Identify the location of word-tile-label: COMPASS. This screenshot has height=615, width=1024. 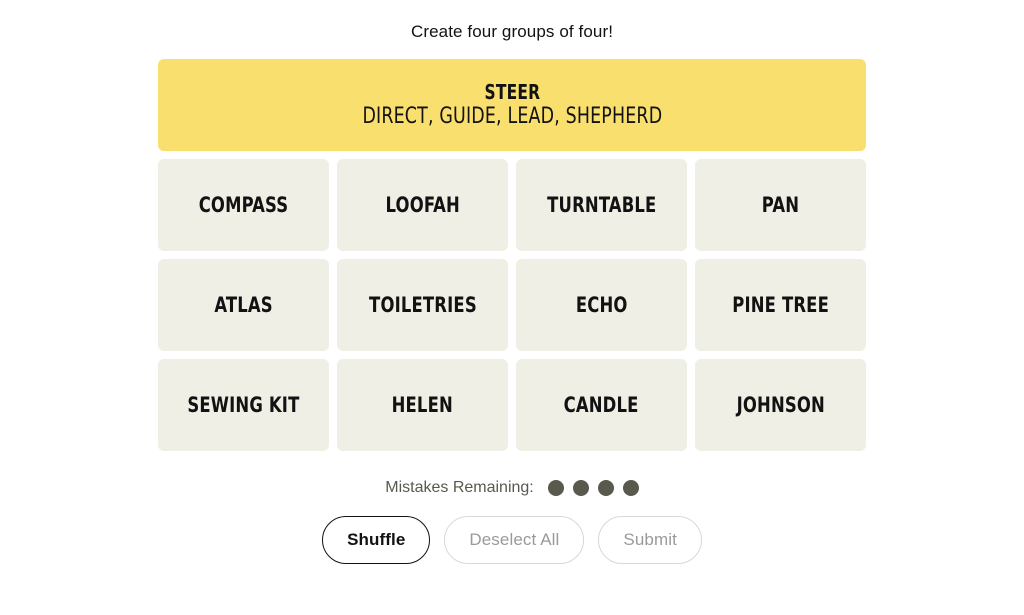
(243, 205).